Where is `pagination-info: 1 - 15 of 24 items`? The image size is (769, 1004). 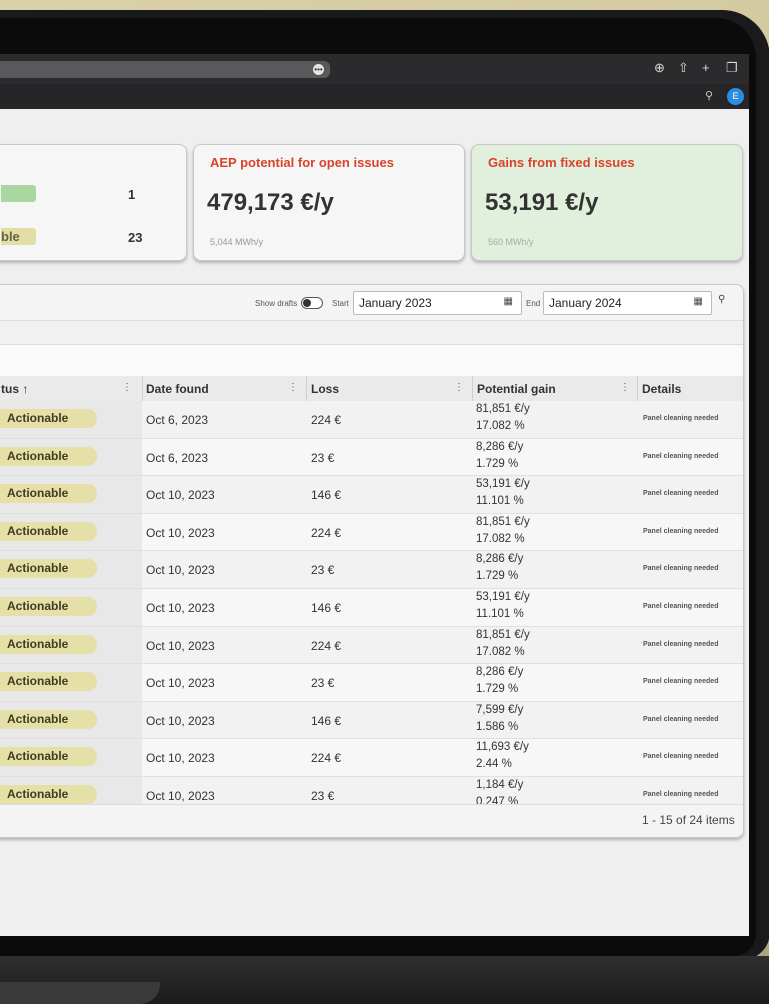
pagination-info: 1 - 15 of 24 items is located at coordinates (688, 820).